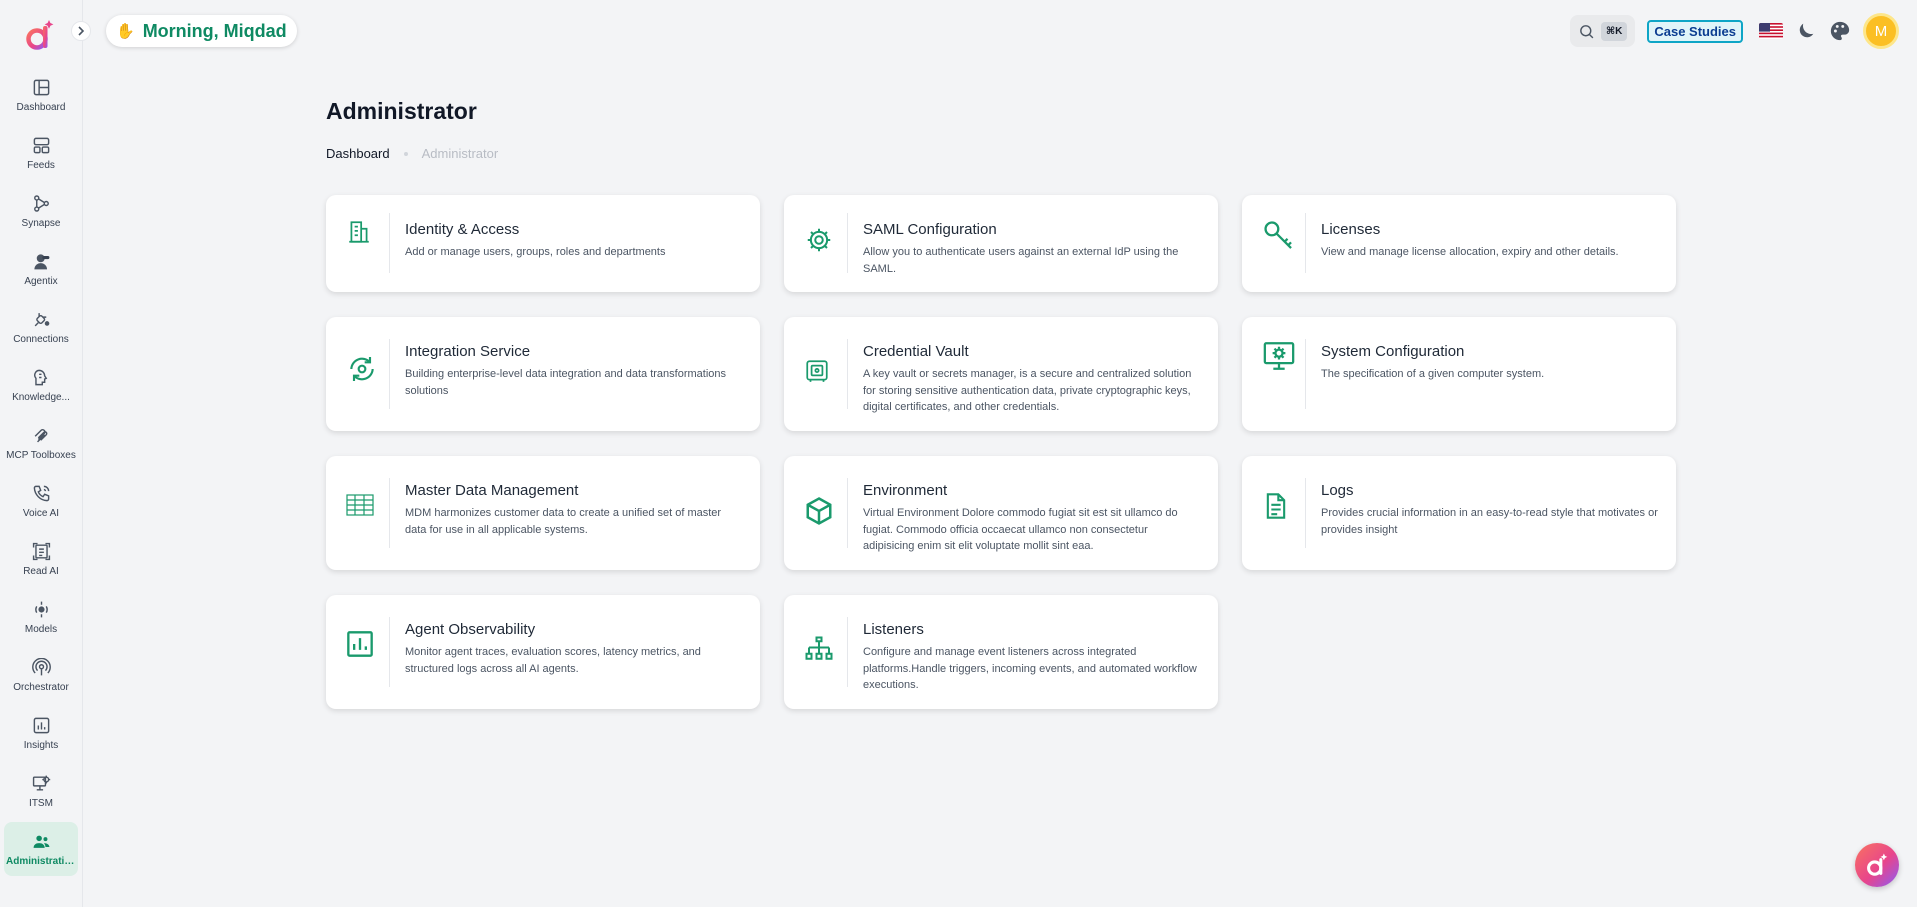 The width and height of the screenshot is (1917, 907). Describe the element at coordinates (40, 35) in the screenshot. I see `app-logo` at that location.